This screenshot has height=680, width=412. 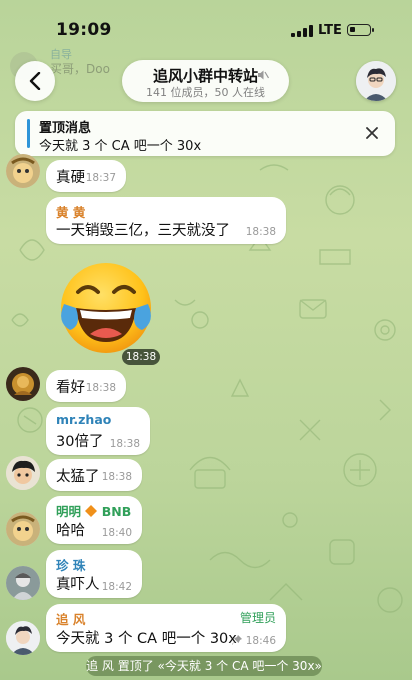 I want to click on message-bubble: 黄 黄 一天销毁三亿，三天就没了 18:38, so click(x=166, y=220).